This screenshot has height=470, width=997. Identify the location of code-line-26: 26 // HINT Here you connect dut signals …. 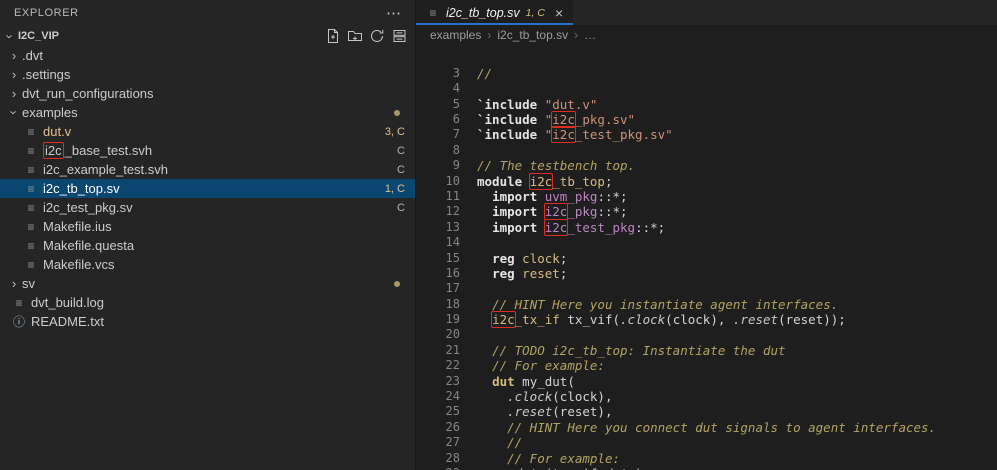
(706, 427).